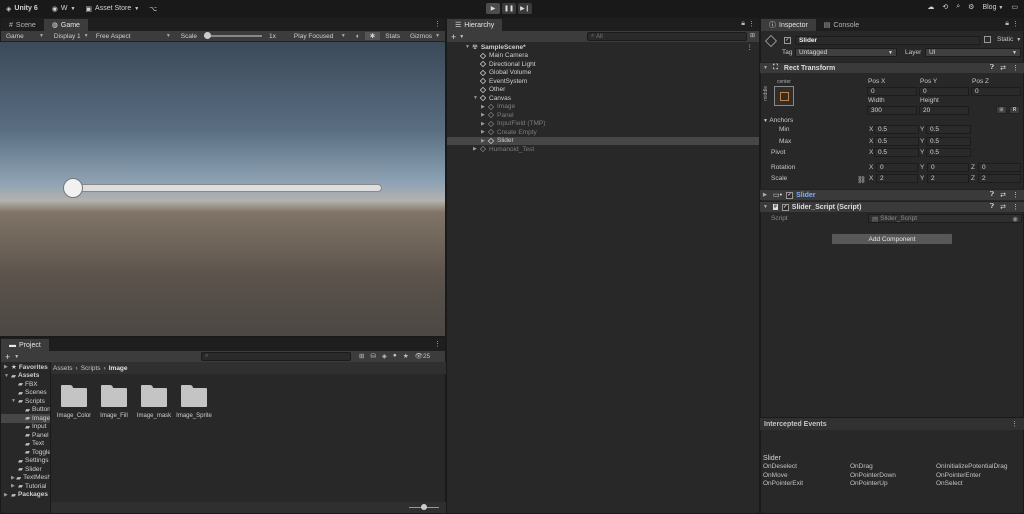 The width and height of the screenshot is (1024, 514). What do you see at coordinates (26, 461) in the screenshot?
I see `project-tree-item: ▰ Settings` at bounding box center [26, 461].